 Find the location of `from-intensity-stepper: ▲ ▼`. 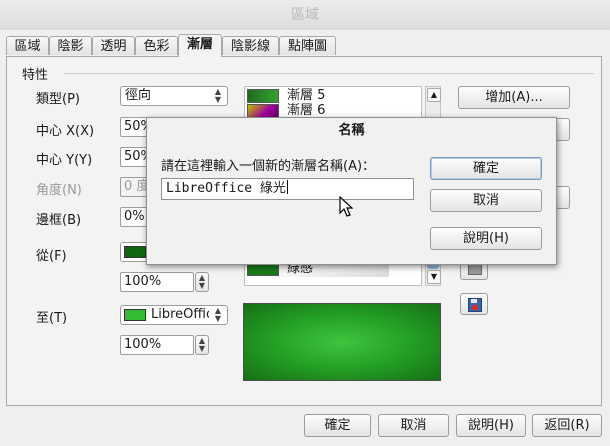

from-intensity-stepper: ▲ ▼ is located at coordinates (202, 282).